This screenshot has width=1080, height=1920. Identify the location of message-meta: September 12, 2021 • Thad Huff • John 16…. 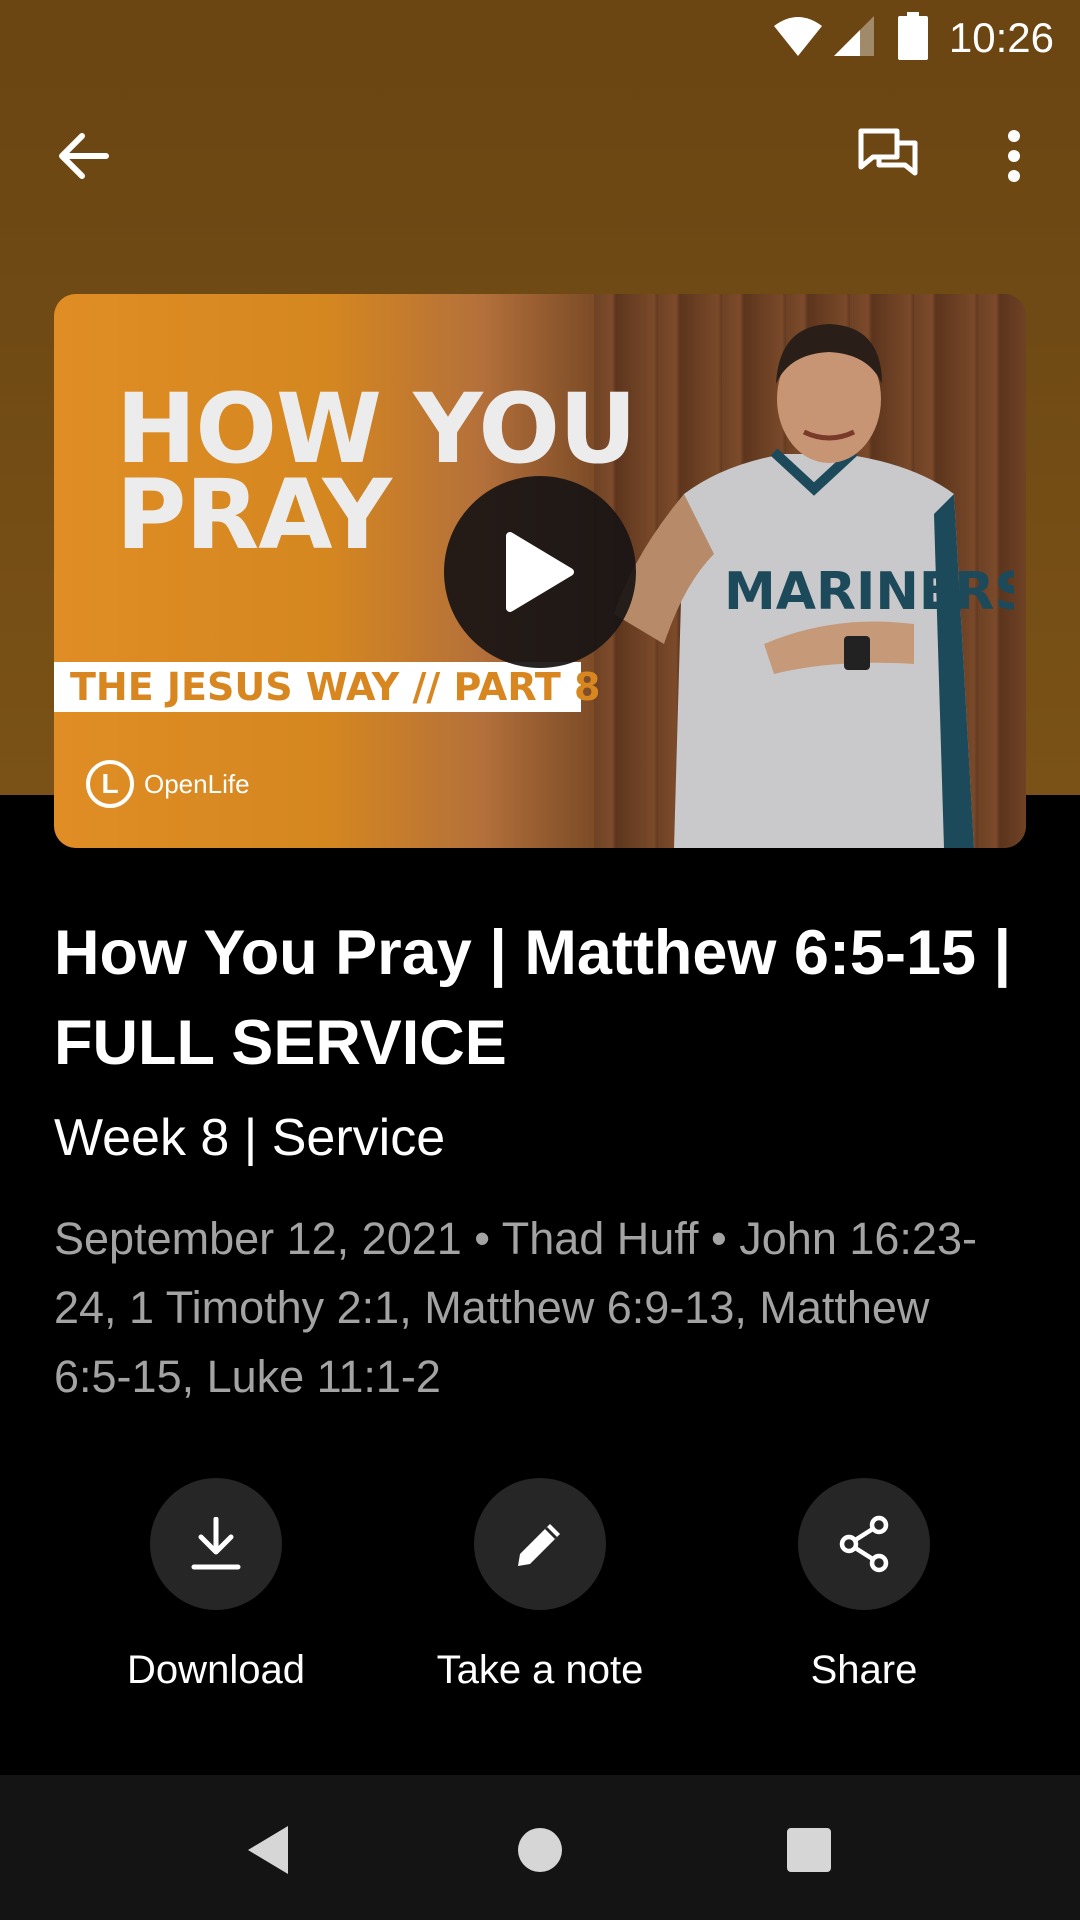
(515, 1307).